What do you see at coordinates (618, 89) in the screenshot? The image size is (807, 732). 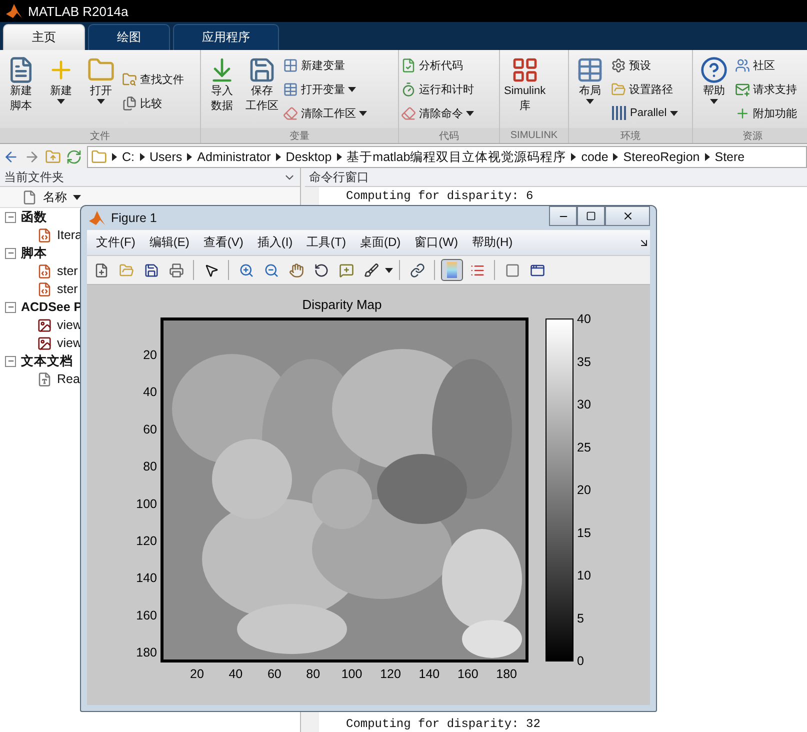 I see `folder-icon` at bounding box center [618, 89].